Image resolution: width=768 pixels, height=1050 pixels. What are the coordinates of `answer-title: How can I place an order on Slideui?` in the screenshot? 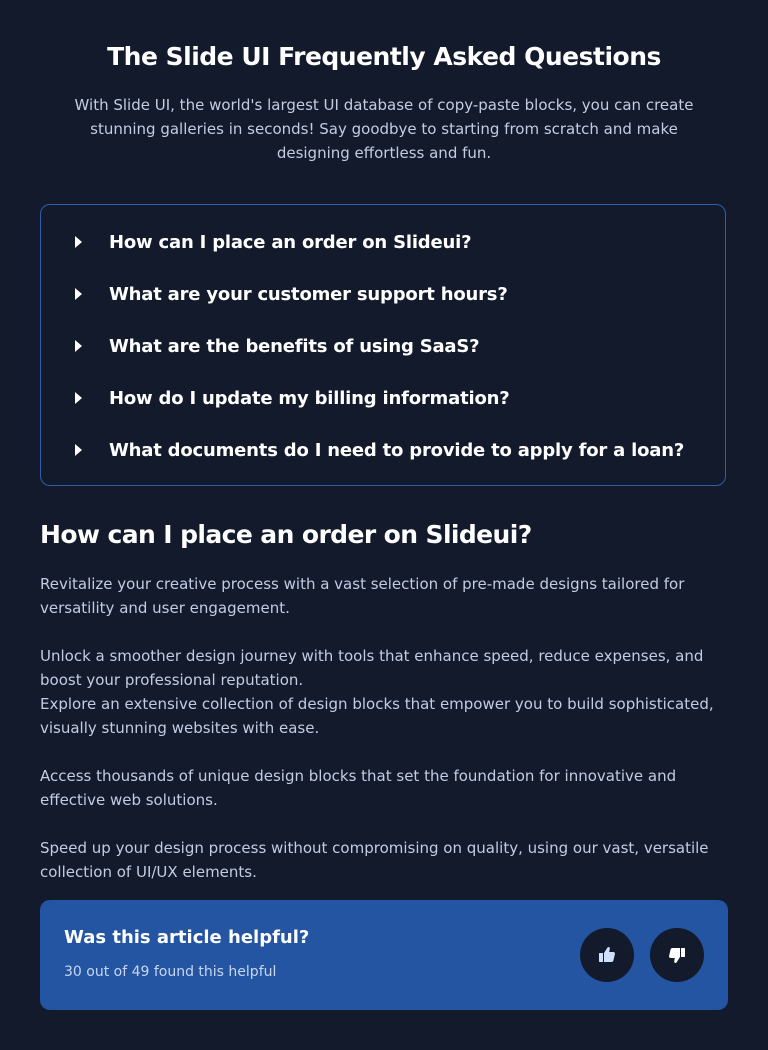 It's located at (286, 534).